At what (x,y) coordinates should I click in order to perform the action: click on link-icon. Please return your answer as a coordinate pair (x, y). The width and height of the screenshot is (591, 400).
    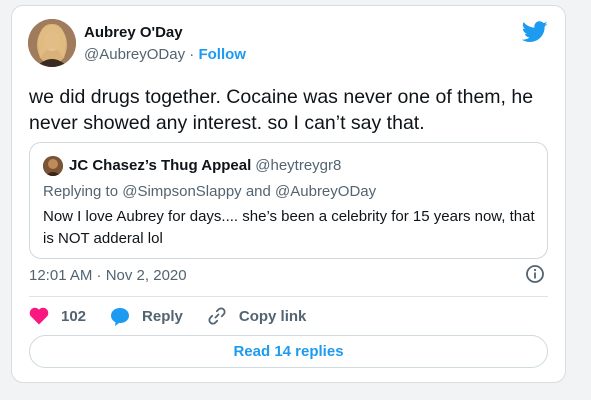
    Looking at the image, I should click on (217, 316).